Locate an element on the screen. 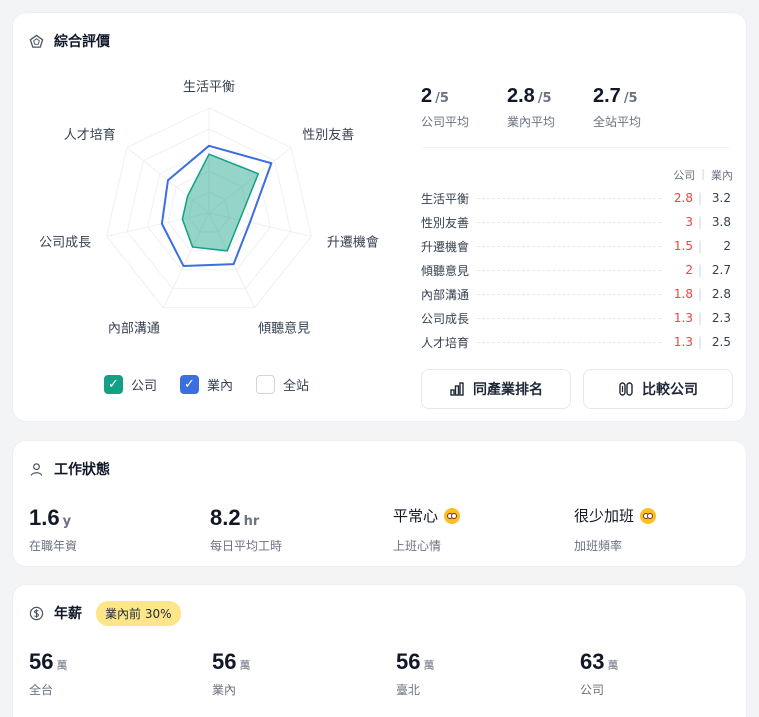 The width and height of the screenshot is (759, 717). salary-label: 公司 is located at coordinates (592, 690).